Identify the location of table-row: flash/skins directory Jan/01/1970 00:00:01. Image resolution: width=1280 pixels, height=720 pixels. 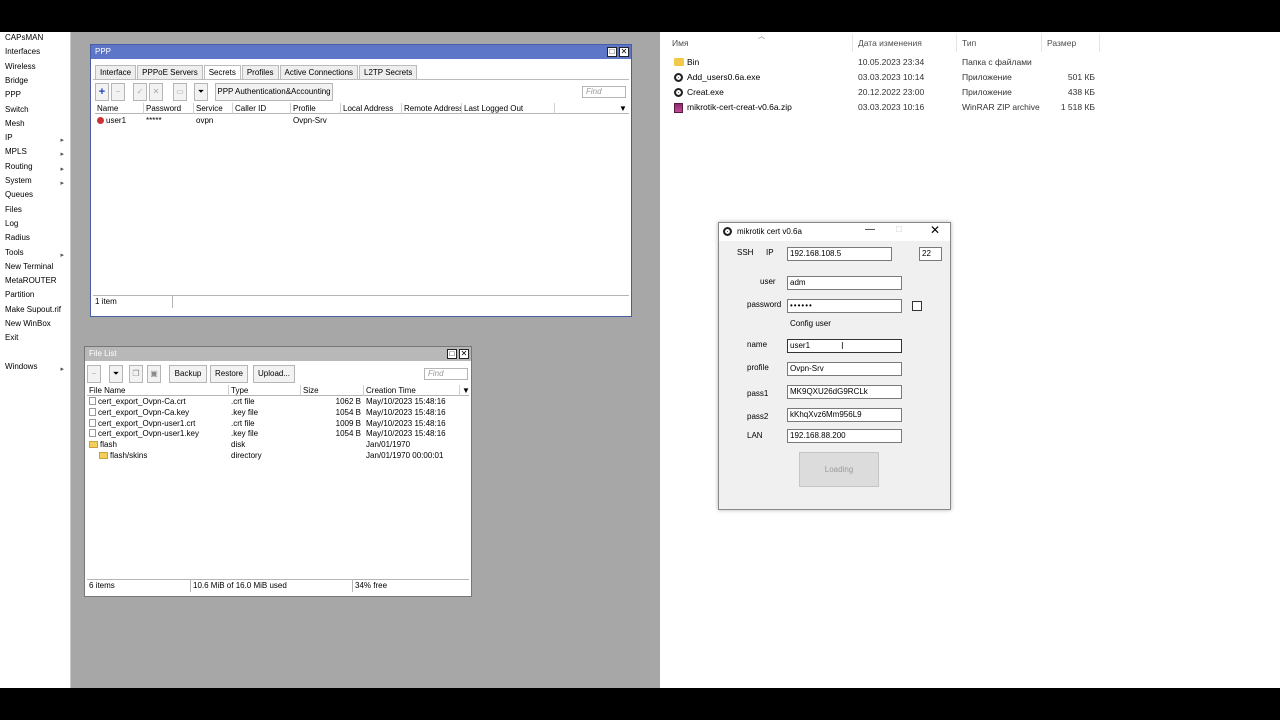
(278, 455).